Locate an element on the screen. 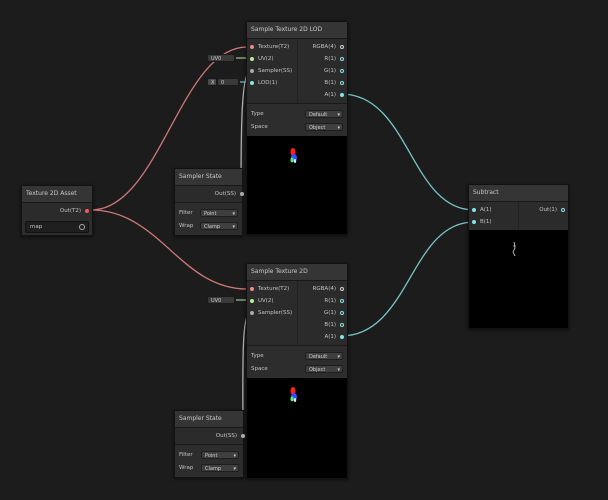  object-picker-icon is located at coordinates (82, 227).